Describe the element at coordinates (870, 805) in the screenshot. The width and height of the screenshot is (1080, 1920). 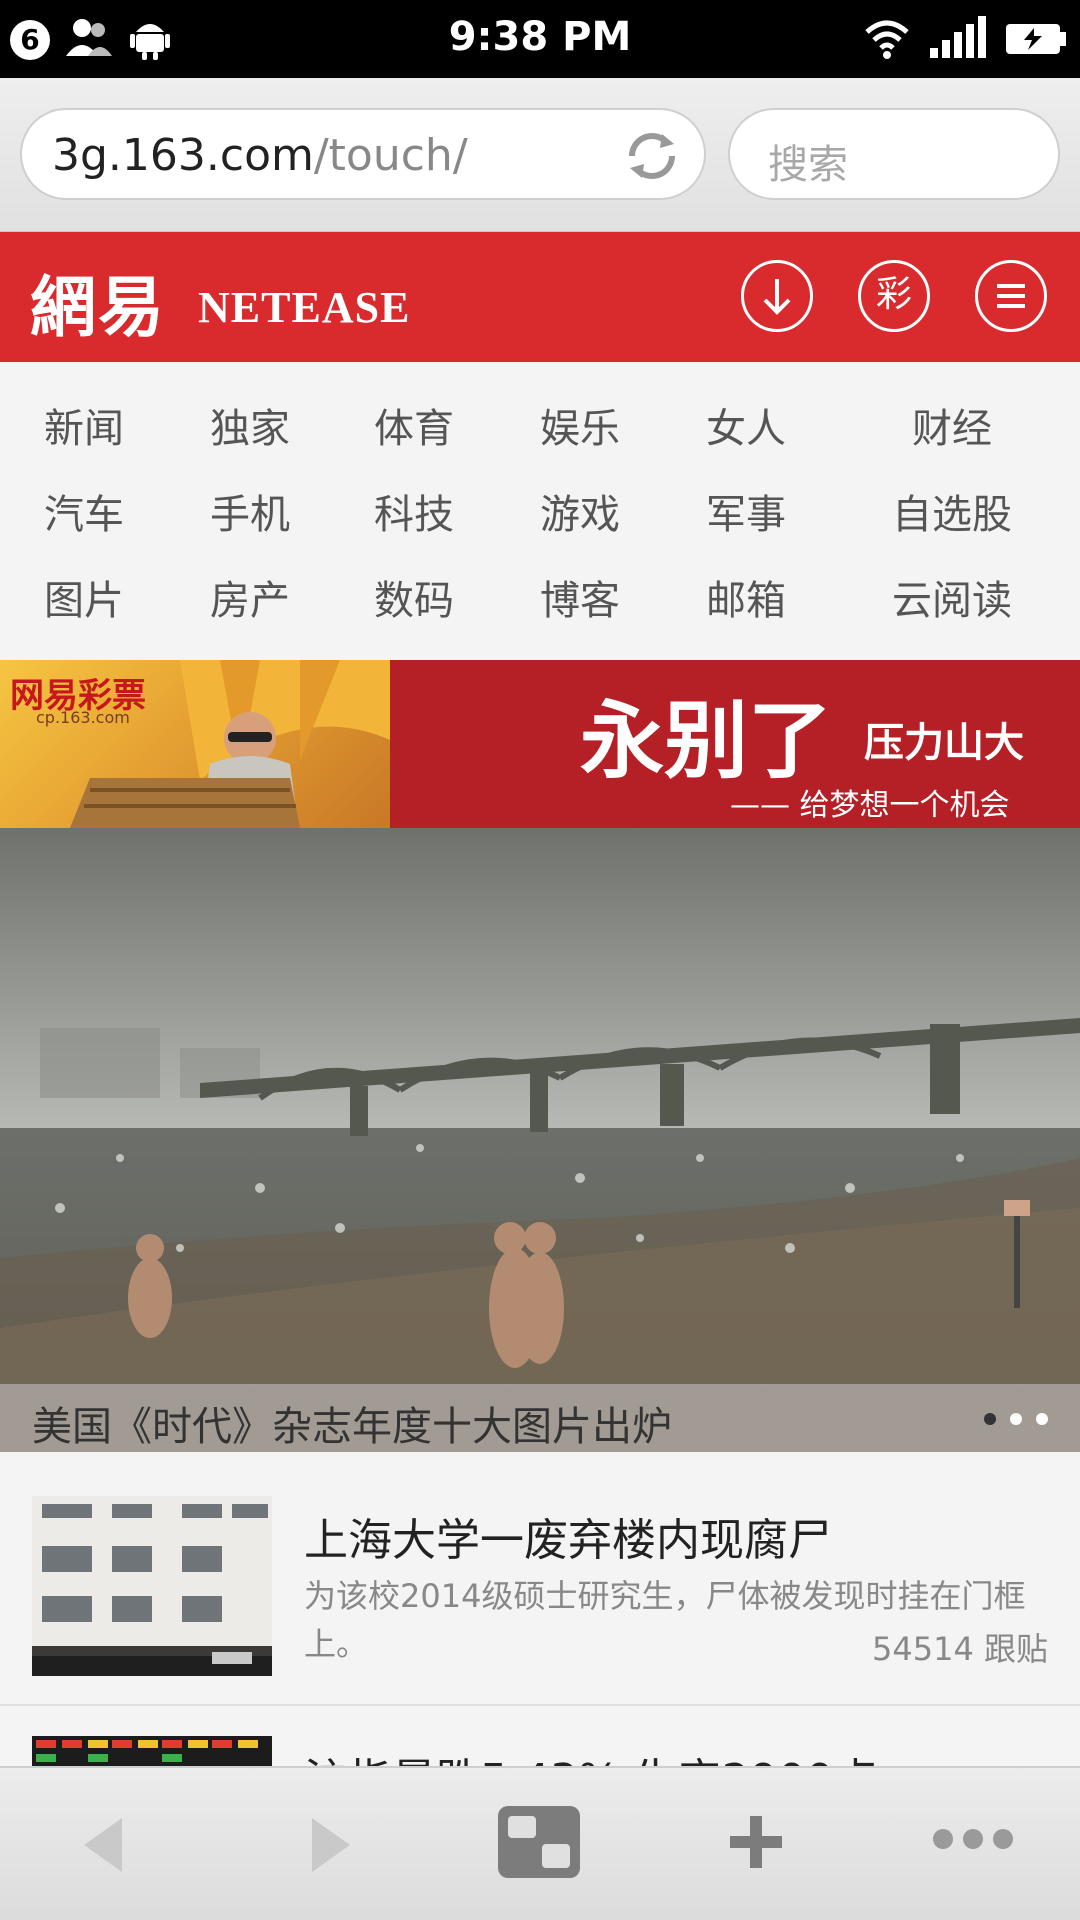
I see `banner-tagline: —— 给梦想一个机会` at that location.